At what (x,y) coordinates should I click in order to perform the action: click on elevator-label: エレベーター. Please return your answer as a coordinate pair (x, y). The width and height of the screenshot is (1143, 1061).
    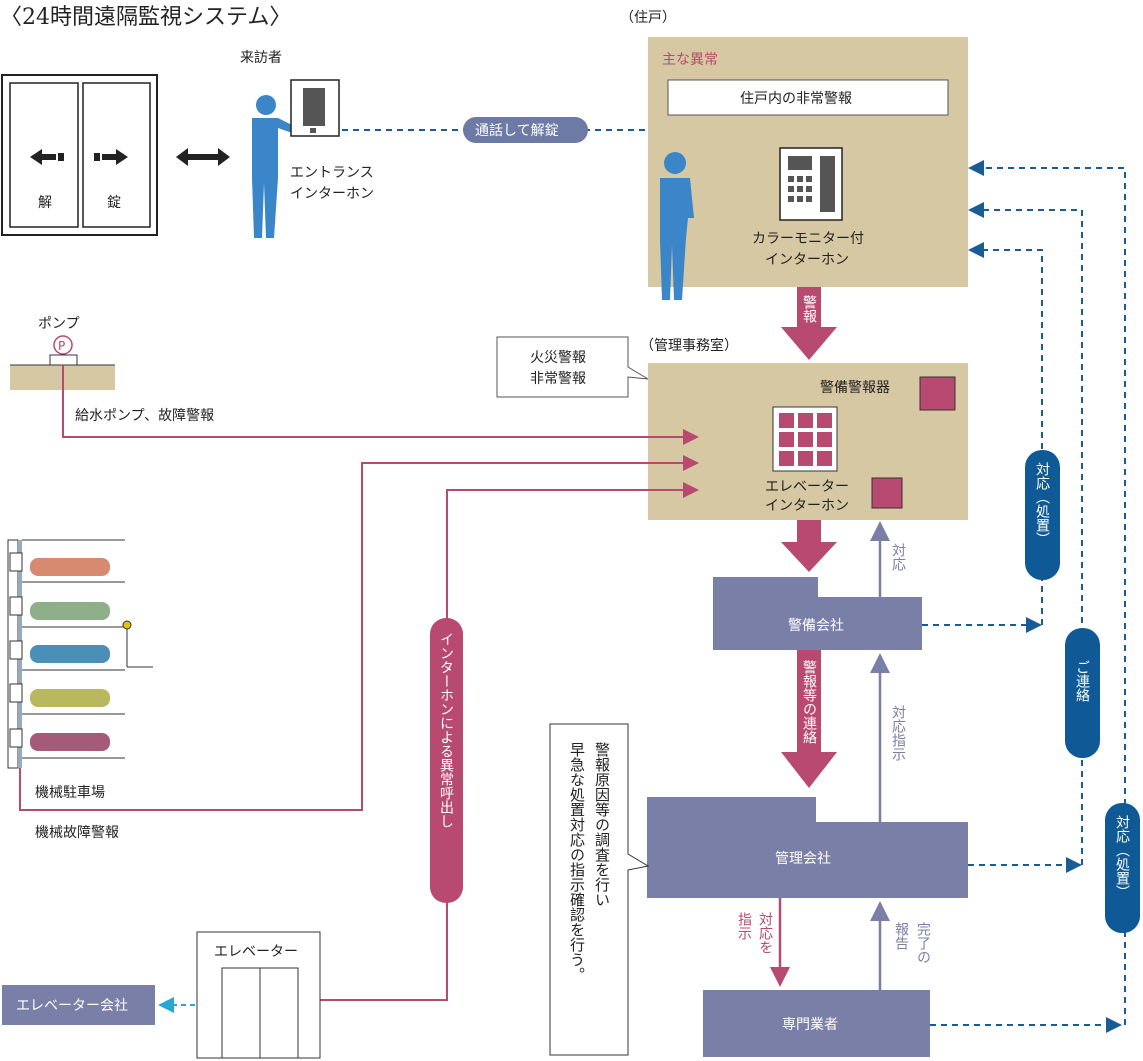
    Looking at the image, I should click on (256, 952).